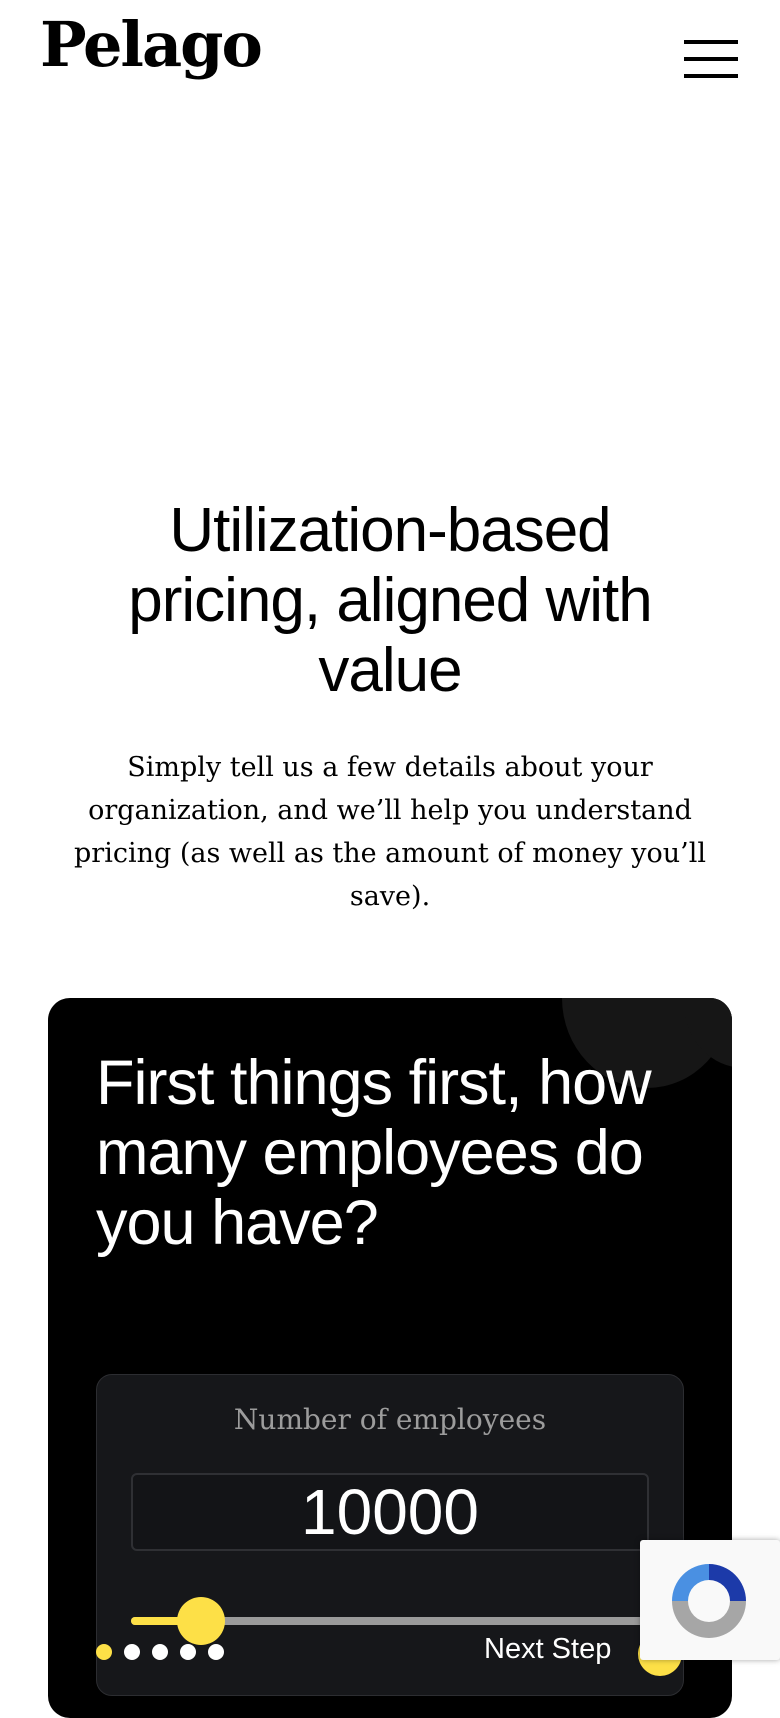 The height and width of the screenshot is (1718, 780). Describe the element at coordinates (151, 45) in the screenshot. I see `pelago-logo: Pelago` at that location.